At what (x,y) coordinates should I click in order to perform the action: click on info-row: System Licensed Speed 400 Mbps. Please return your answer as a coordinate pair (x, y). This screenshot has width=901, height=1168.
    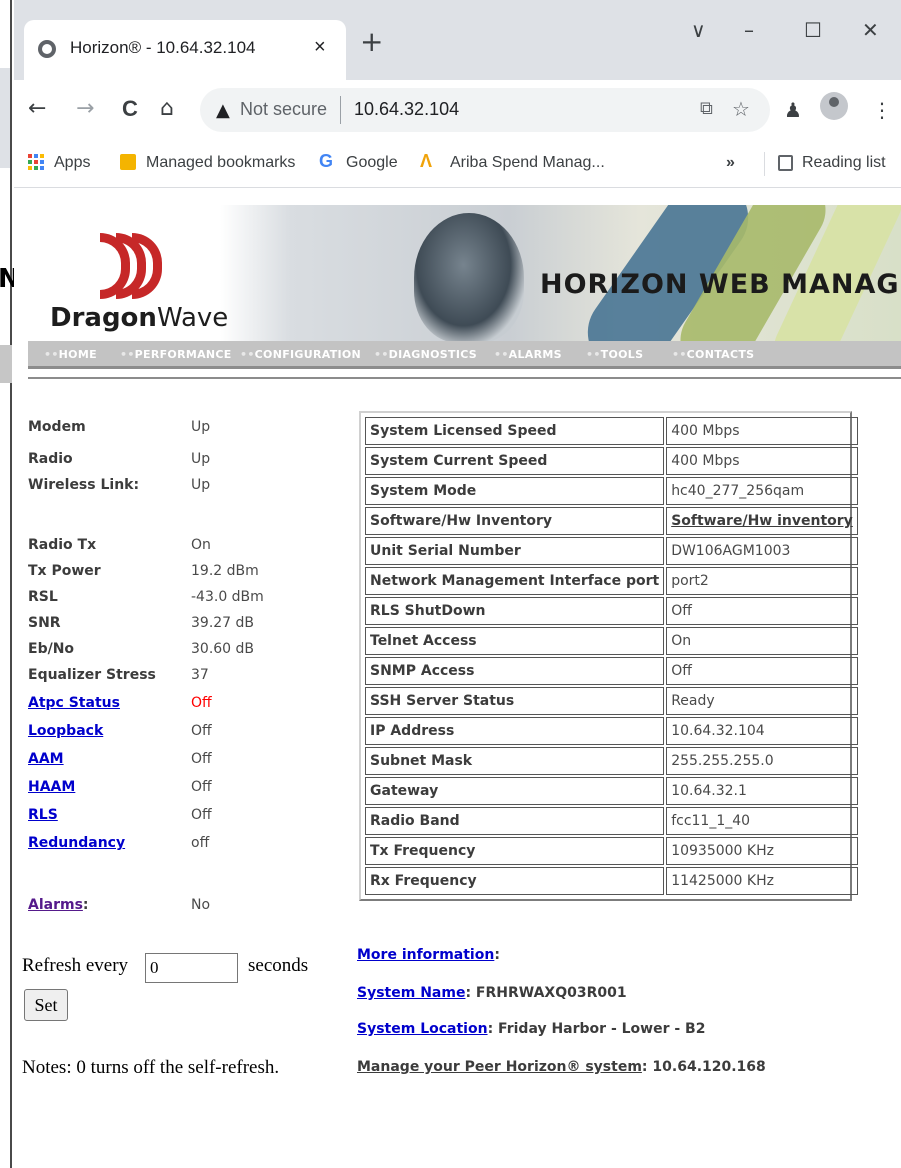
    Looking at the image, I should click on (611, 431).